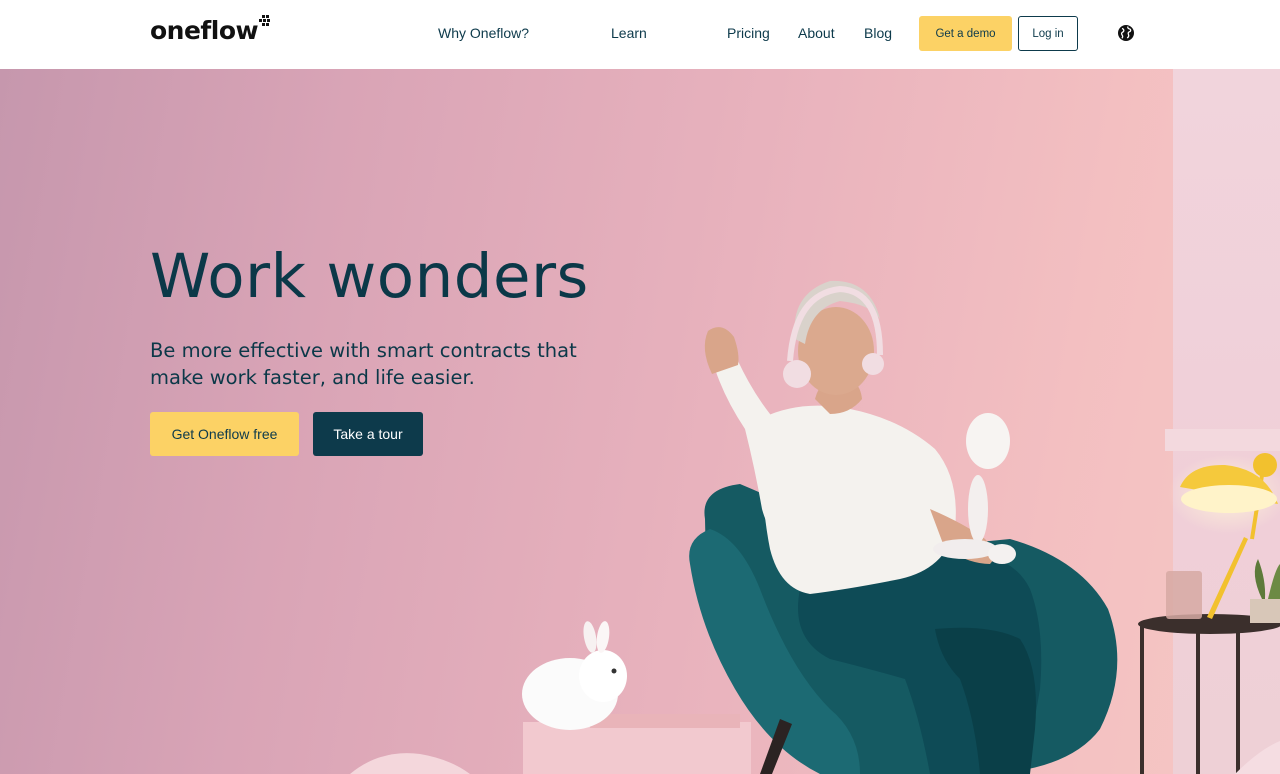 This screenshot has width=1280, height=774. Describe the element at coordinates (878, 33) in the screenshot. I see `nav-blog: Blog` at that location.